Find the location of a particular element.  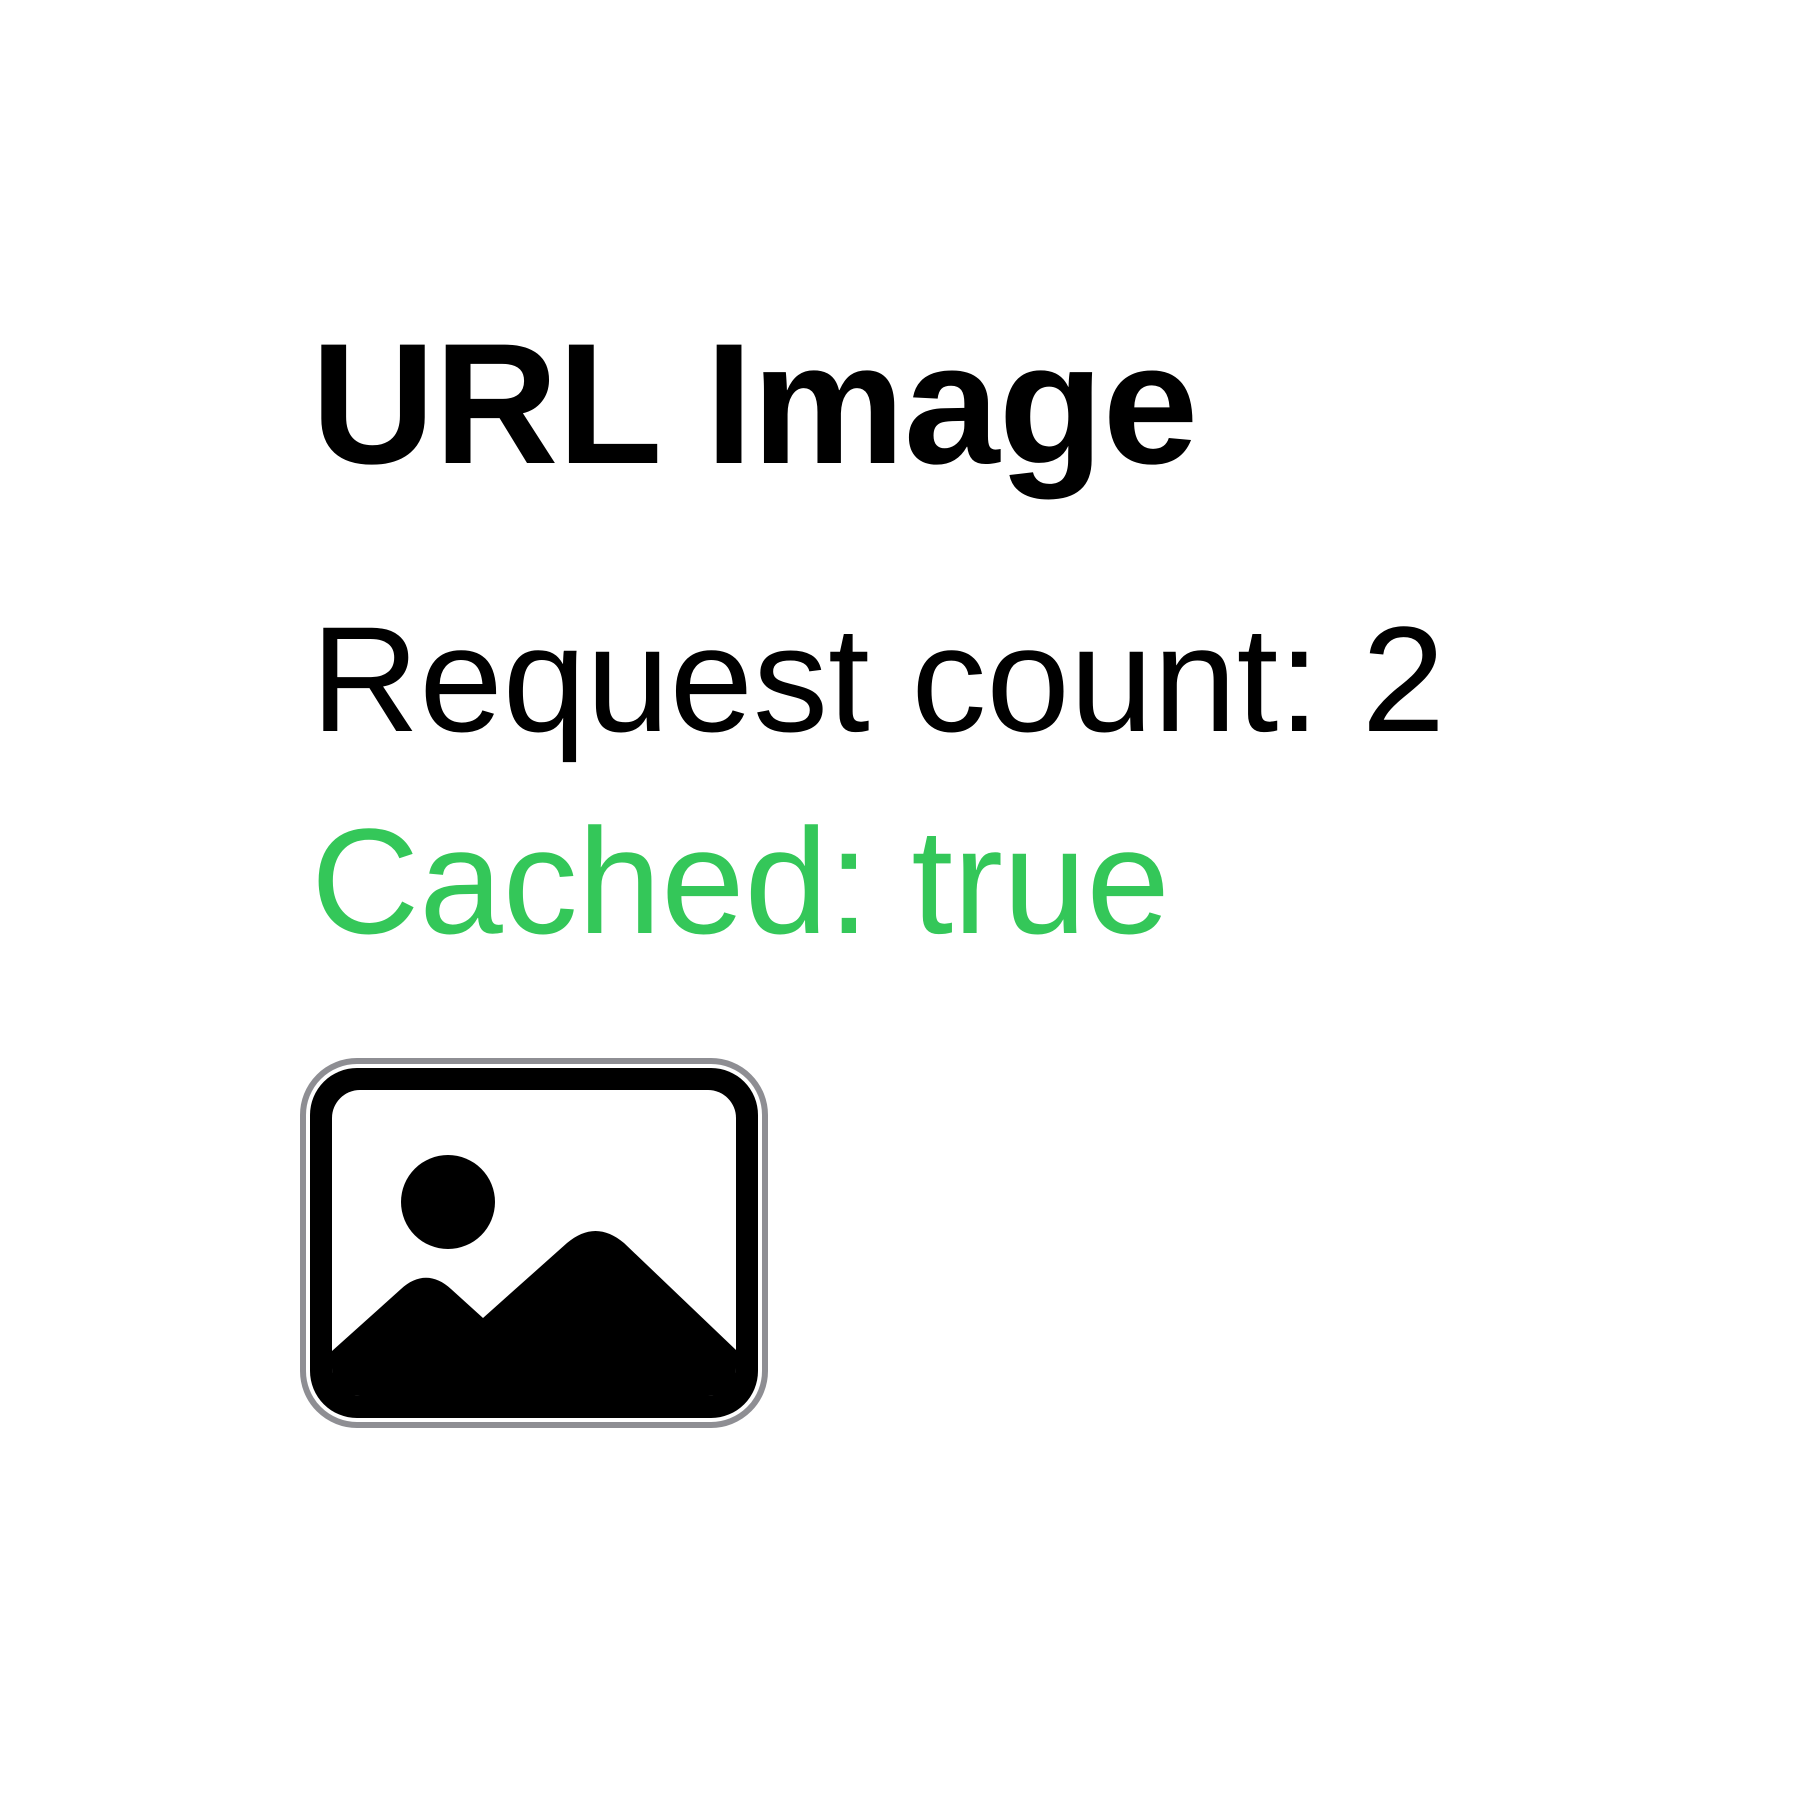

page-title: URL Image is located at coordinates (754, 404).